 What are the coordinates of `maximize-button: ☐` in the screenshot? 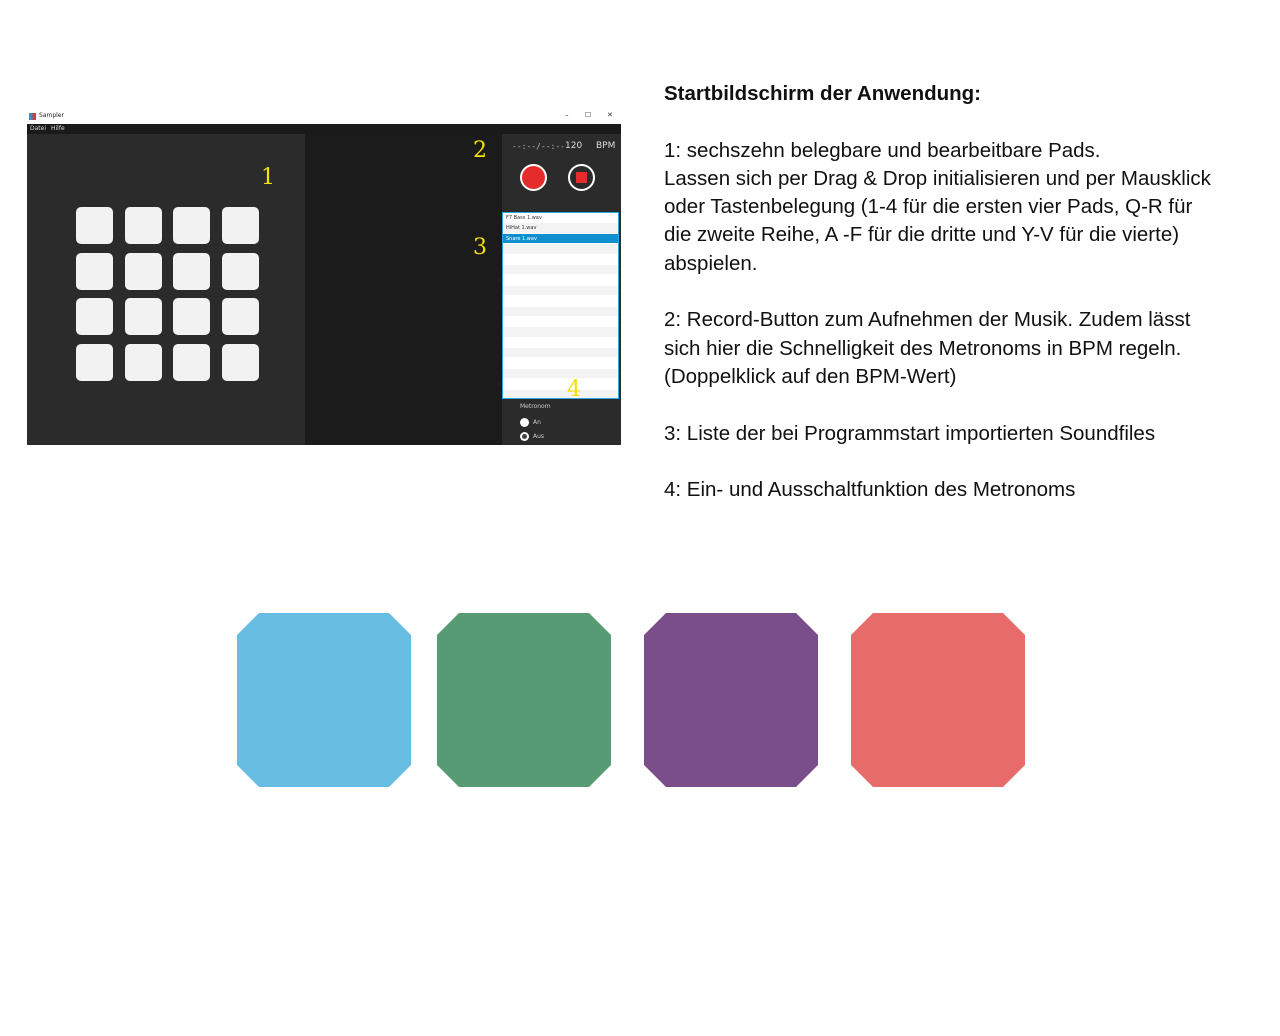 It's located at (588, 115).